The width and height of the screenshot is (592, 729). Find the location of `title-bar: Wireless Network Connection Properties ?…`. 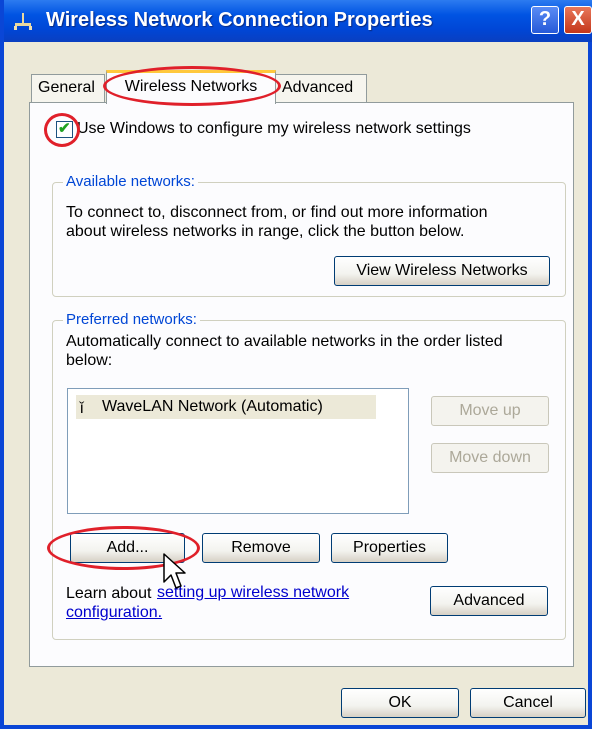

title-bar: Wireless Network Connection Properties ?… is located at coordinates (298, 21).